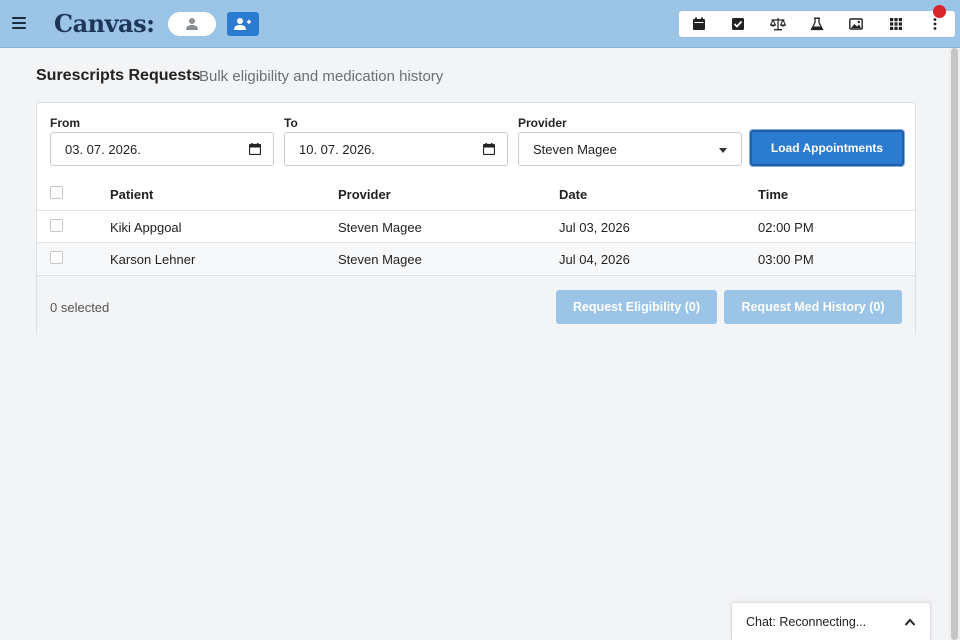 The image size is (960, 640). I want to click on provider-select-value: Steven Magee, so click(575, 149).